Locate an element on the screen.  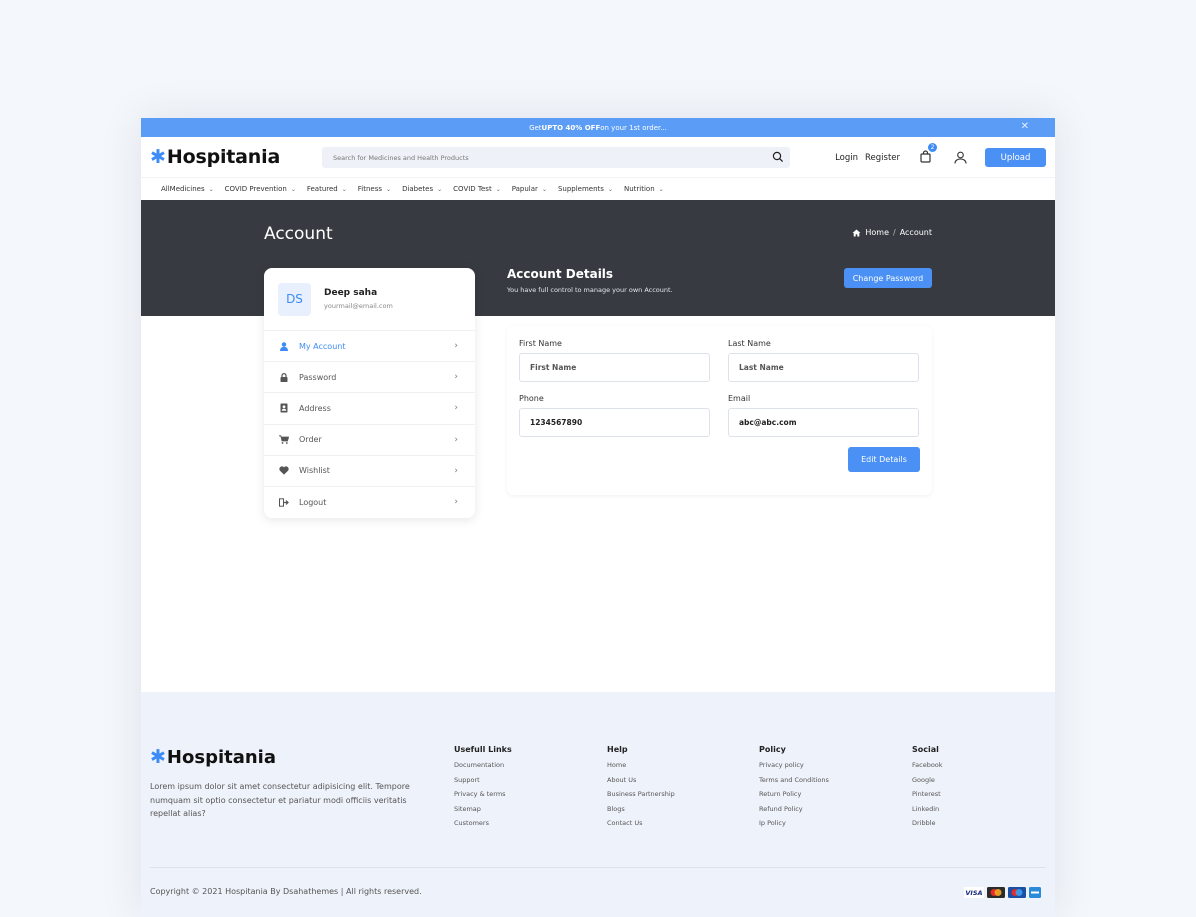
upload-button: Upload is located at coordinates (1015, 157).